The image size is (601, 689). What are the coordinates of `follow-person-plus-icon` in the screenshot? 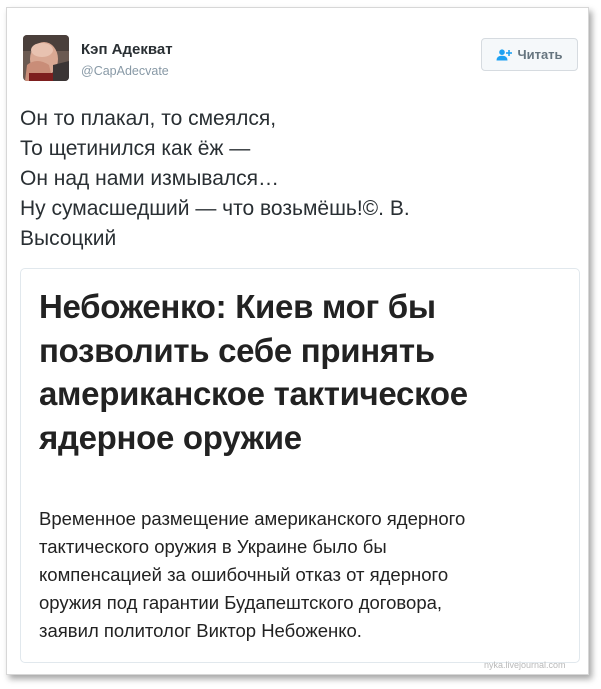 It's located at (504, 54).